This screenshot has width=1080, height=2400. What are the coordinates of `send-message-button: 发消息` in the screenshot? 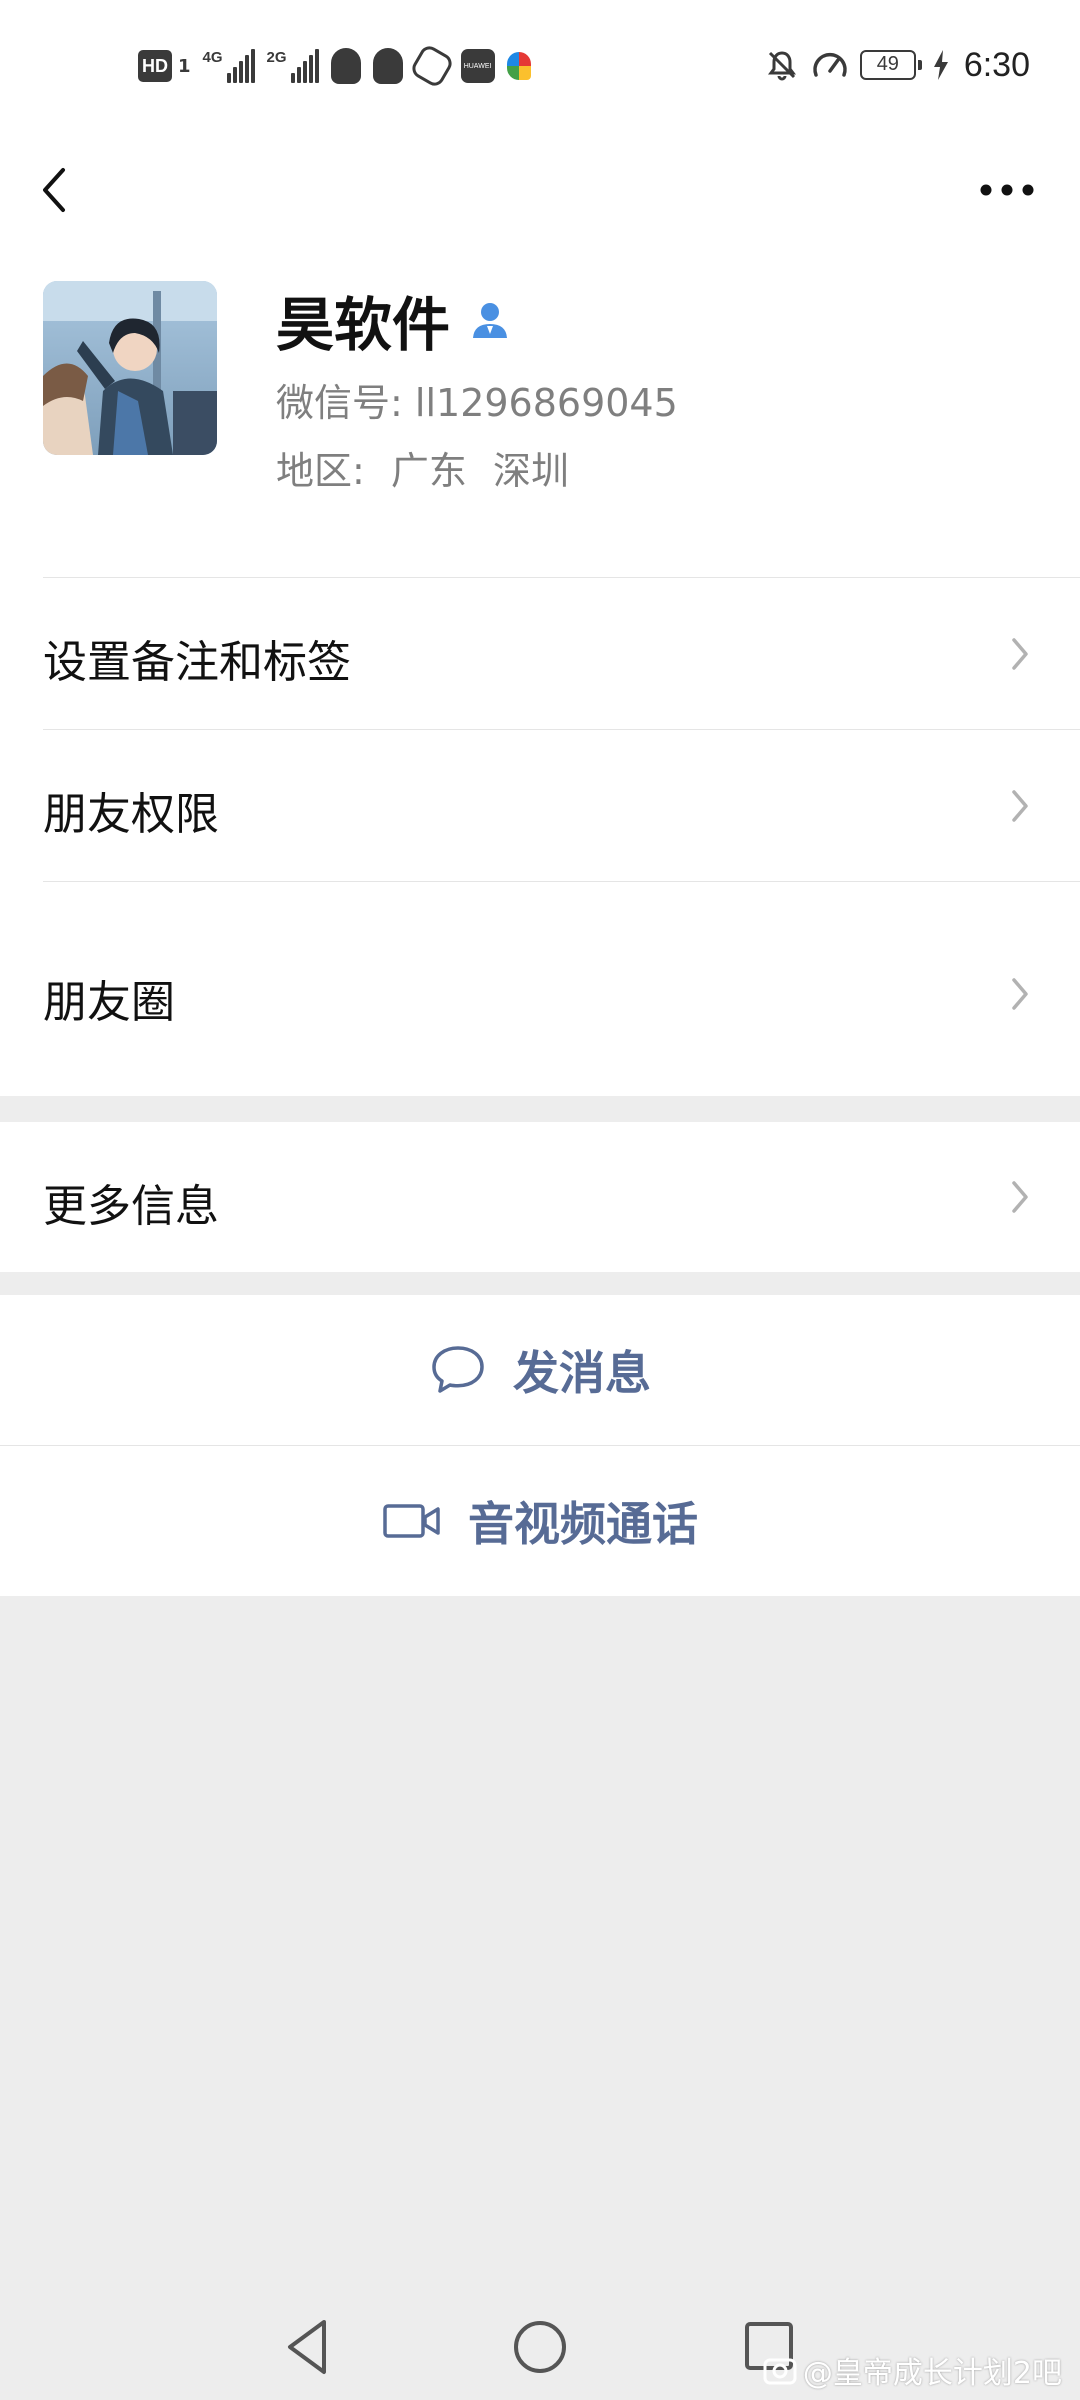 It's located at (540, 1370).